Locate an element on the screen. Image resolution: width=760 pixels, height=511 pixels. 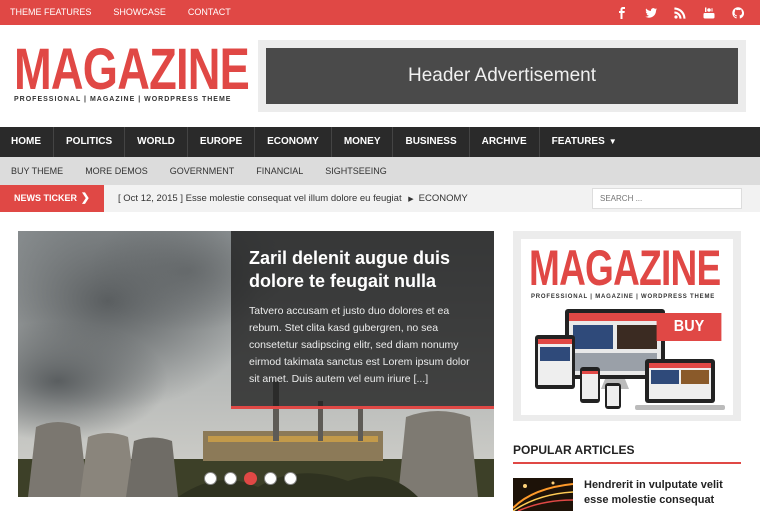
main-nav-money: Money is located at coordinates (363, 142).